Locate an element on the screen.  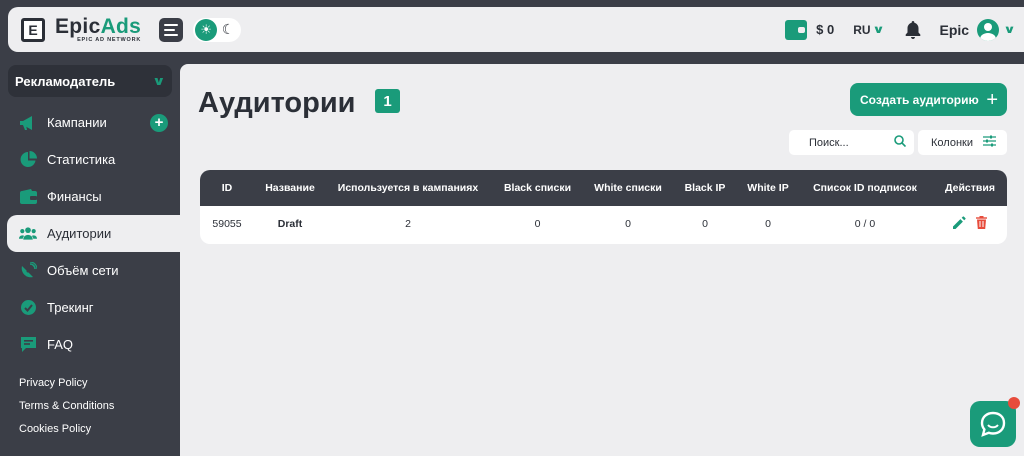
role-label: Рекламодатель is located at coordinates (65, 81).